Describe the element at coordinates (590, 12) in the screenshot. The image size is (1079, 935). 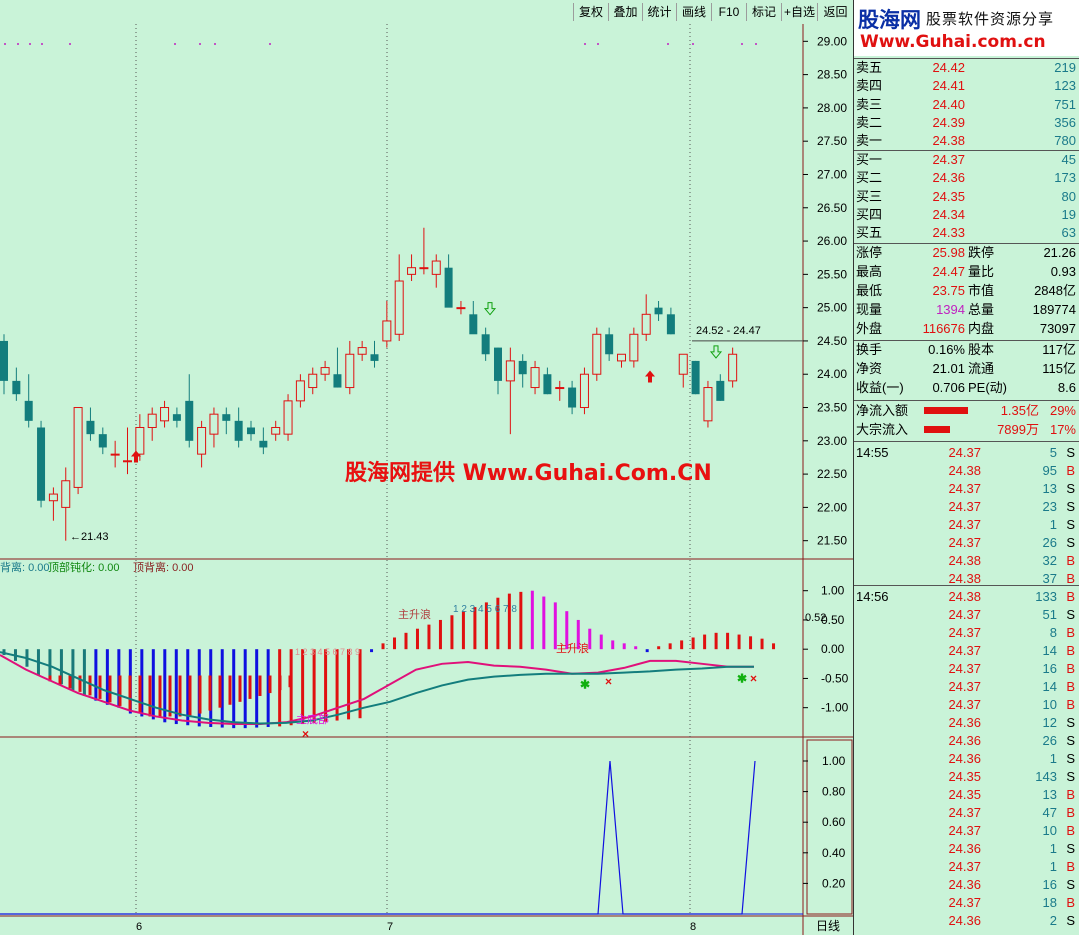
I see `restore-rights-button: 复权` at that location.